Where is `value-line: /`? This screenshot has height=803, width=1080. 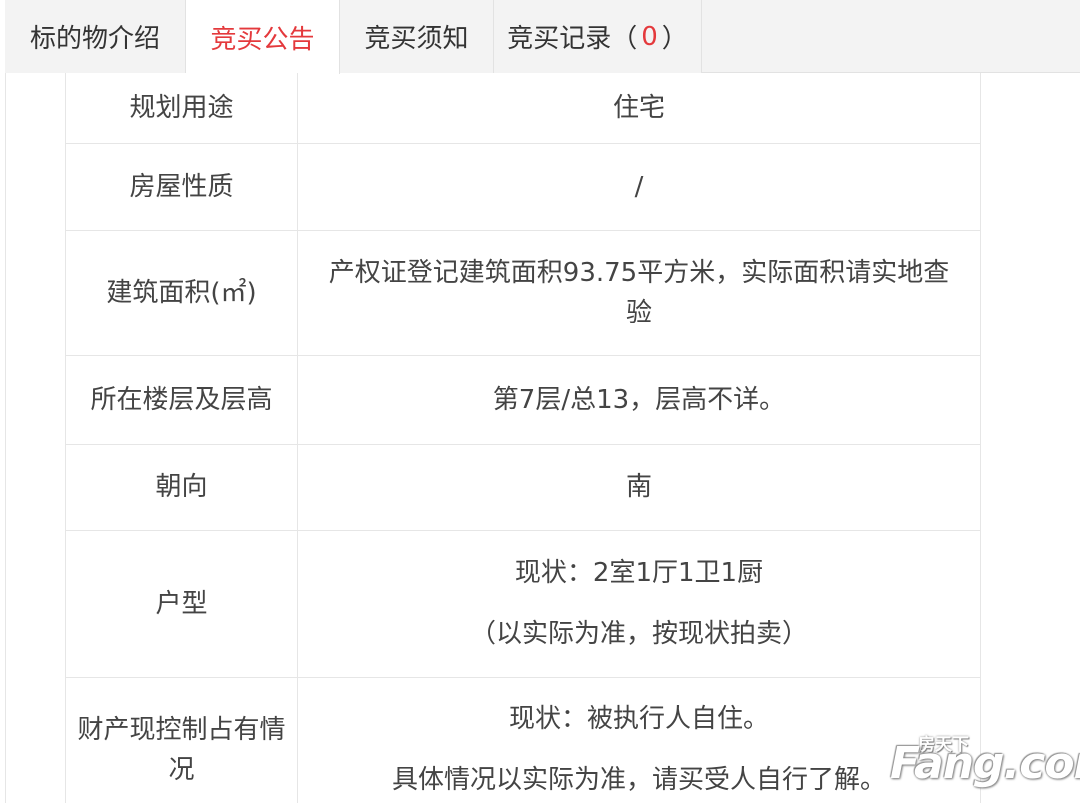 value-line: / is located at coordinates (639, 186).